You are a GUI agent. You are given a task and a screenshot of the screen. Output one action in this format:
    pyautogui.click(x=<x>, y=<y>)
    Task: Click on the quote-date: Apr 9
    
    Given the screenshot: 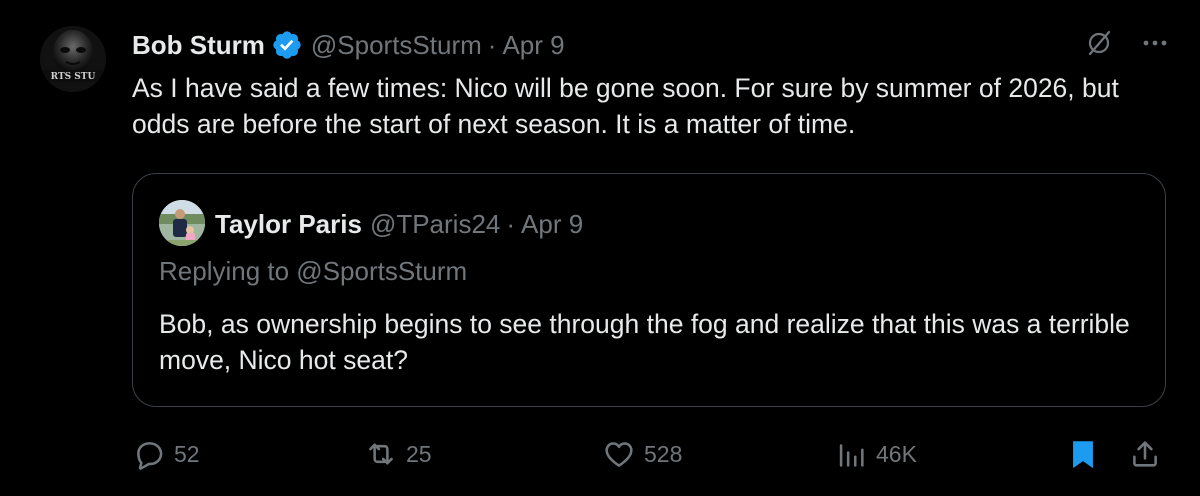 What is the action you would take?
    pyautogui.click(x=552, y=224)
    